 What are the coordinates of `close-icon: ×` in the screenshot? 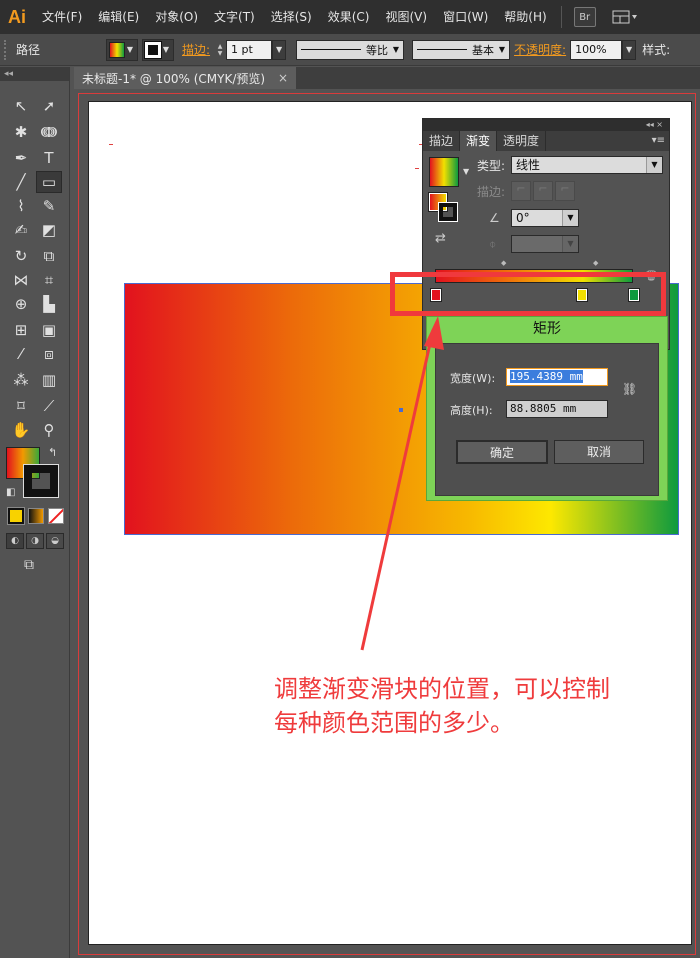 It's located at (283, 78).